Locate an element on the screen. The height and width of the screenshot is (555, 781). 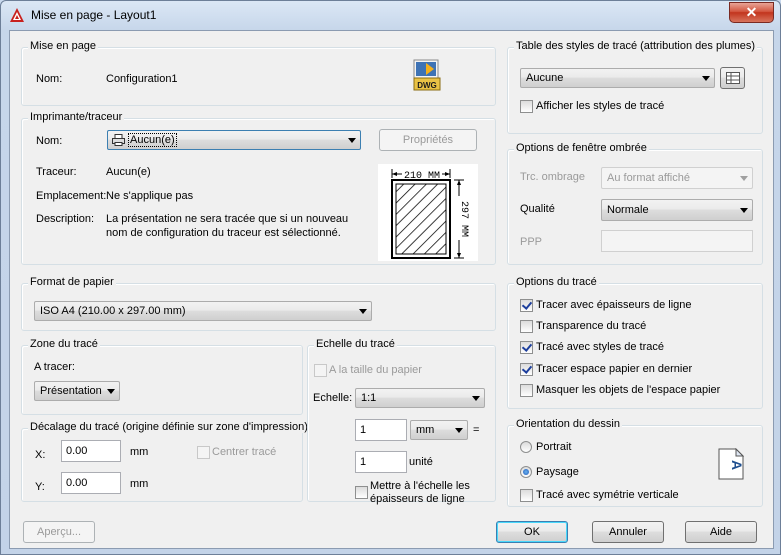
plot-style-table-value: Aucune is located at coordinates (545, 78).